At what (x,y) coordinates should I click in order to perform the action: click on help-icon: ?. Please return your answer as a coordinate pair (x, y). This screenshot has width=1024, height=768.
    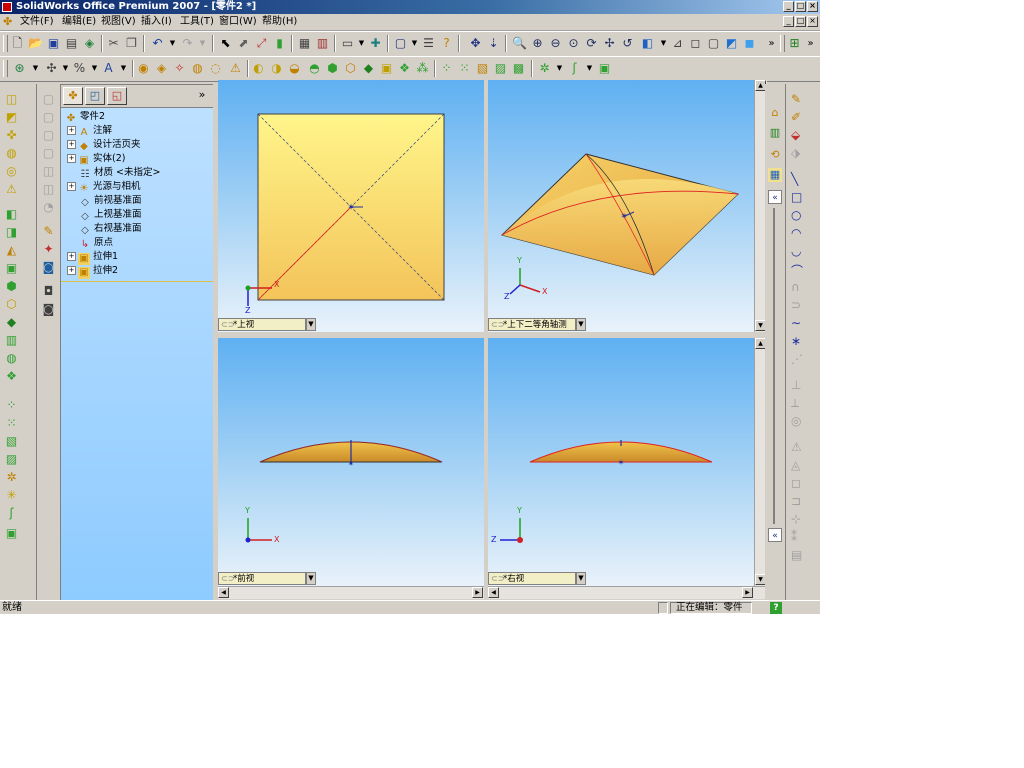
    Looking at the image, I should click on (446, 43).